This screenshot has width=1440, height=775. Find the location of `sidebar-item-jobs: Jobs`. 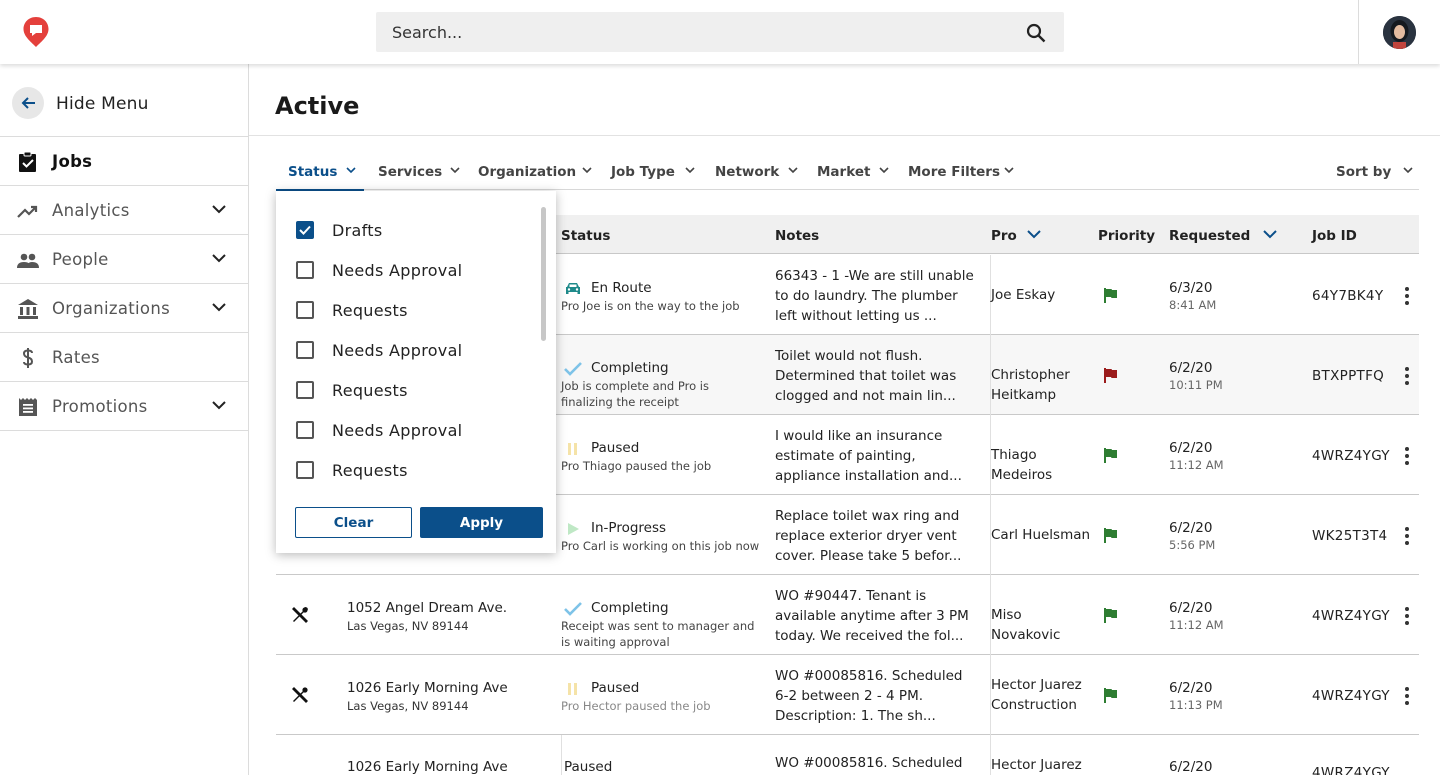

sidebar-item-jobs: Jobs is located at coordinates (124, 161).